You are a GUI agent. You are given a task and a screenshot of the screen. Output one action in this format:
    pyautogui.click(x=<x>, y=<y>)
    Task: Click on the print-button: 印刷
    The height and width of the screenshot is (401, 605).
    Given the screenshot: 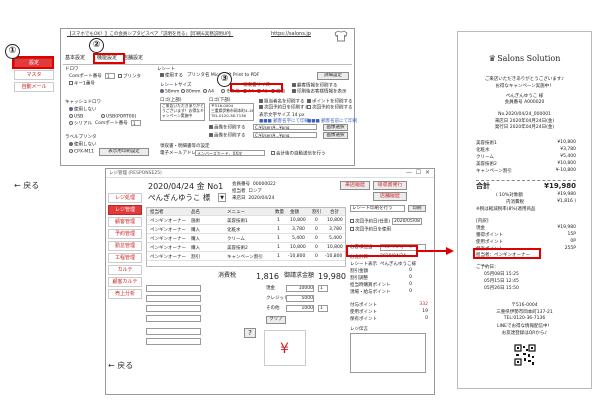 What is the action you would take?
    pyautogui.click(x=417, y=208)
    